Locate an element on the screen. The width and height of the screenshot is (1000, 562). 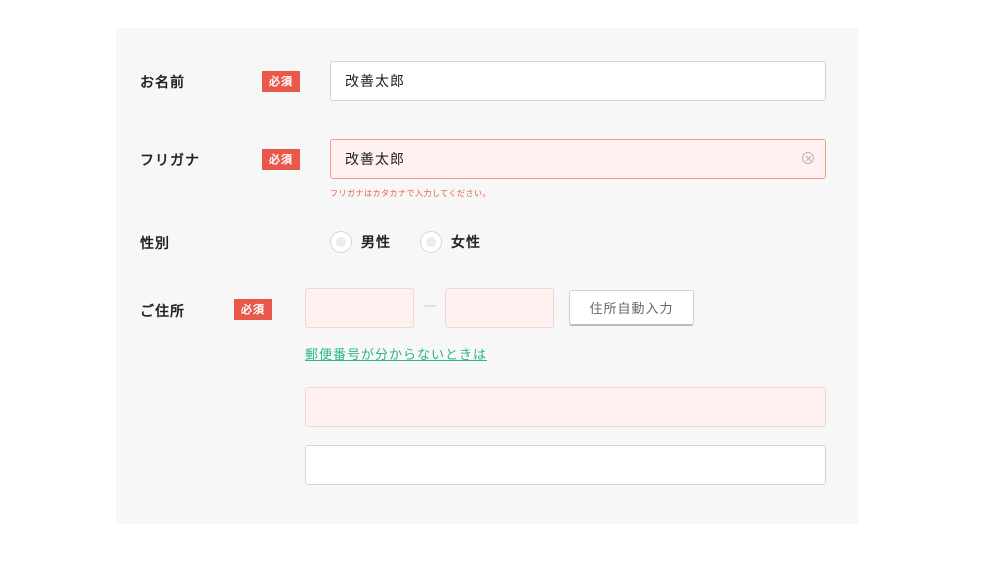
clear-icon is located at coordinates (808, 158).